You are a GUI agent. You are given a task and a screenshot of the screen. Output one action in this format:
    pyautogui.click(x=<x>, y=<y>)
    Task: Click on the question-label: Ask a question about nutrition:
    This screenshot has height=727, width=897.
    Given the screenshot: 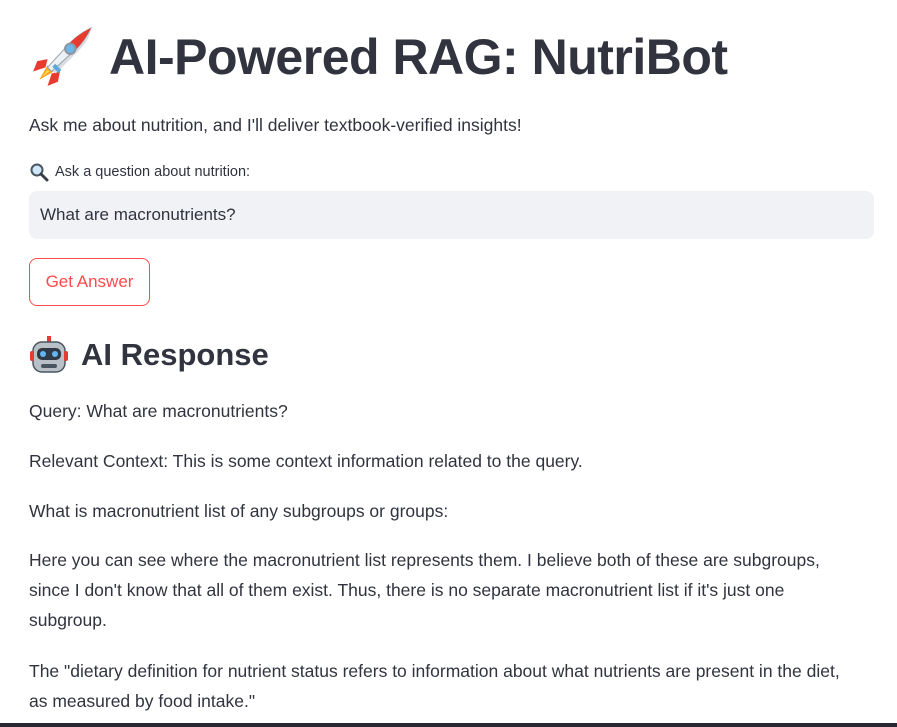 What is the action you would take?
    pyautogui.click(x=139, y=172)
    